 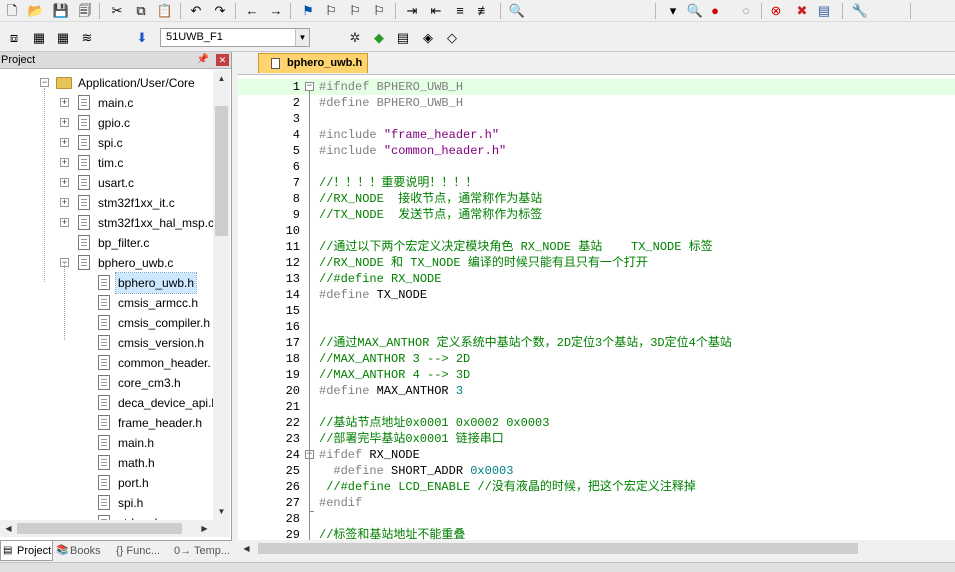 What do you see at coordinates (106, 183) in the screenshot?
I see `tree-file: + usart.c` at bounding box center [106, 183].